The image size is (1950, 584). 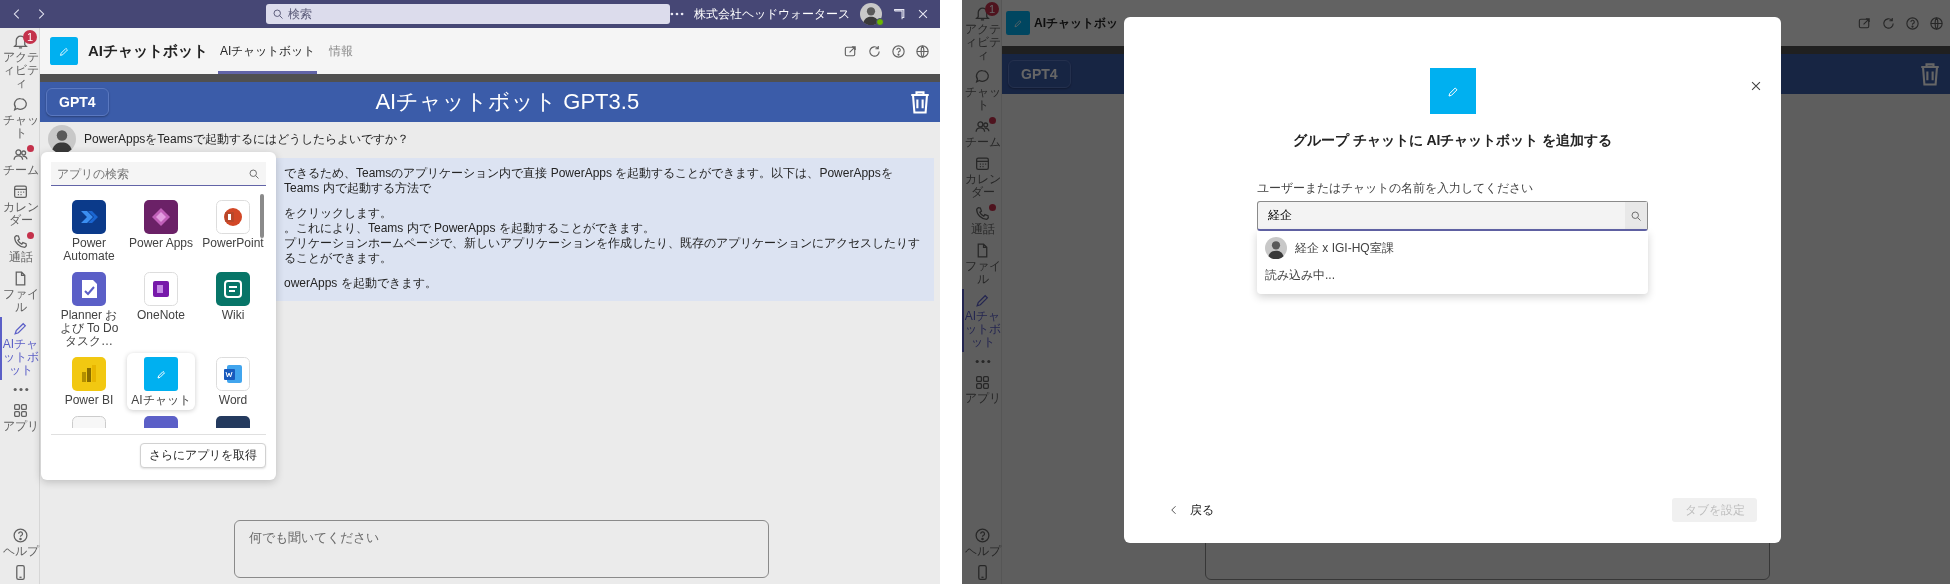 I want to click on suggestion-item: 経企 x IGI-HQ室課, so click(x=1452, y=248).